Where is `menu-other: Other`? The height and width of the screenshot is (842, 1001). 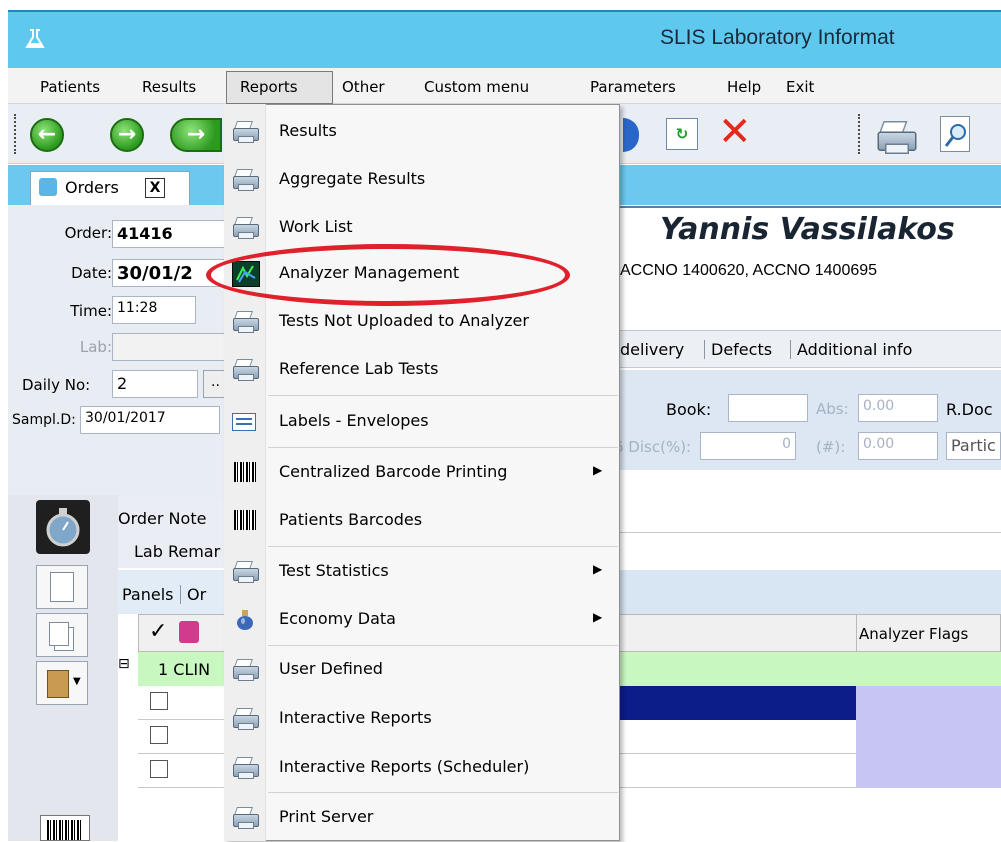
menu-other: Other is located at coordinates (363, 87).